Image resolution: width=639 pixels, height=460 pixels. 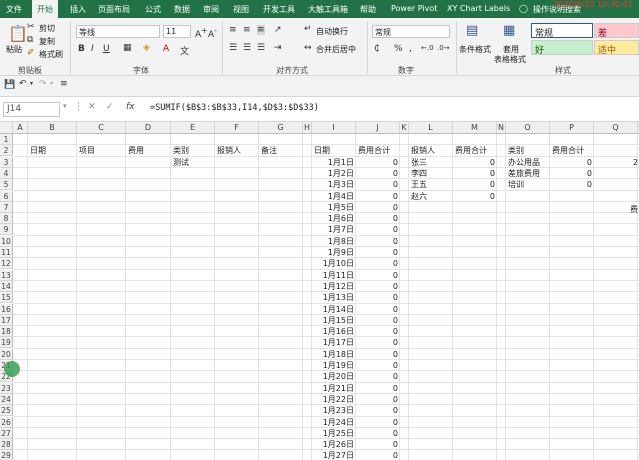 What do you see at coordinates (6, 399) in the screenshot?
I see `row-header-24: 24` at bounding box center [6, 399].